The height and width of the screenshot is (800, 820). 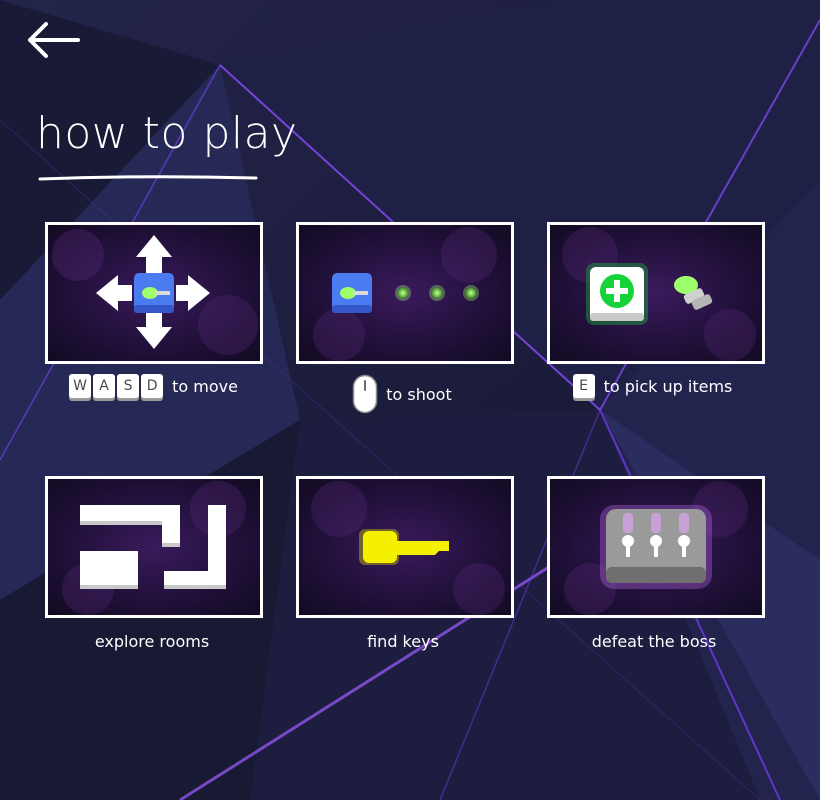 I want to click on title-underline, so click(x=148, y=178).